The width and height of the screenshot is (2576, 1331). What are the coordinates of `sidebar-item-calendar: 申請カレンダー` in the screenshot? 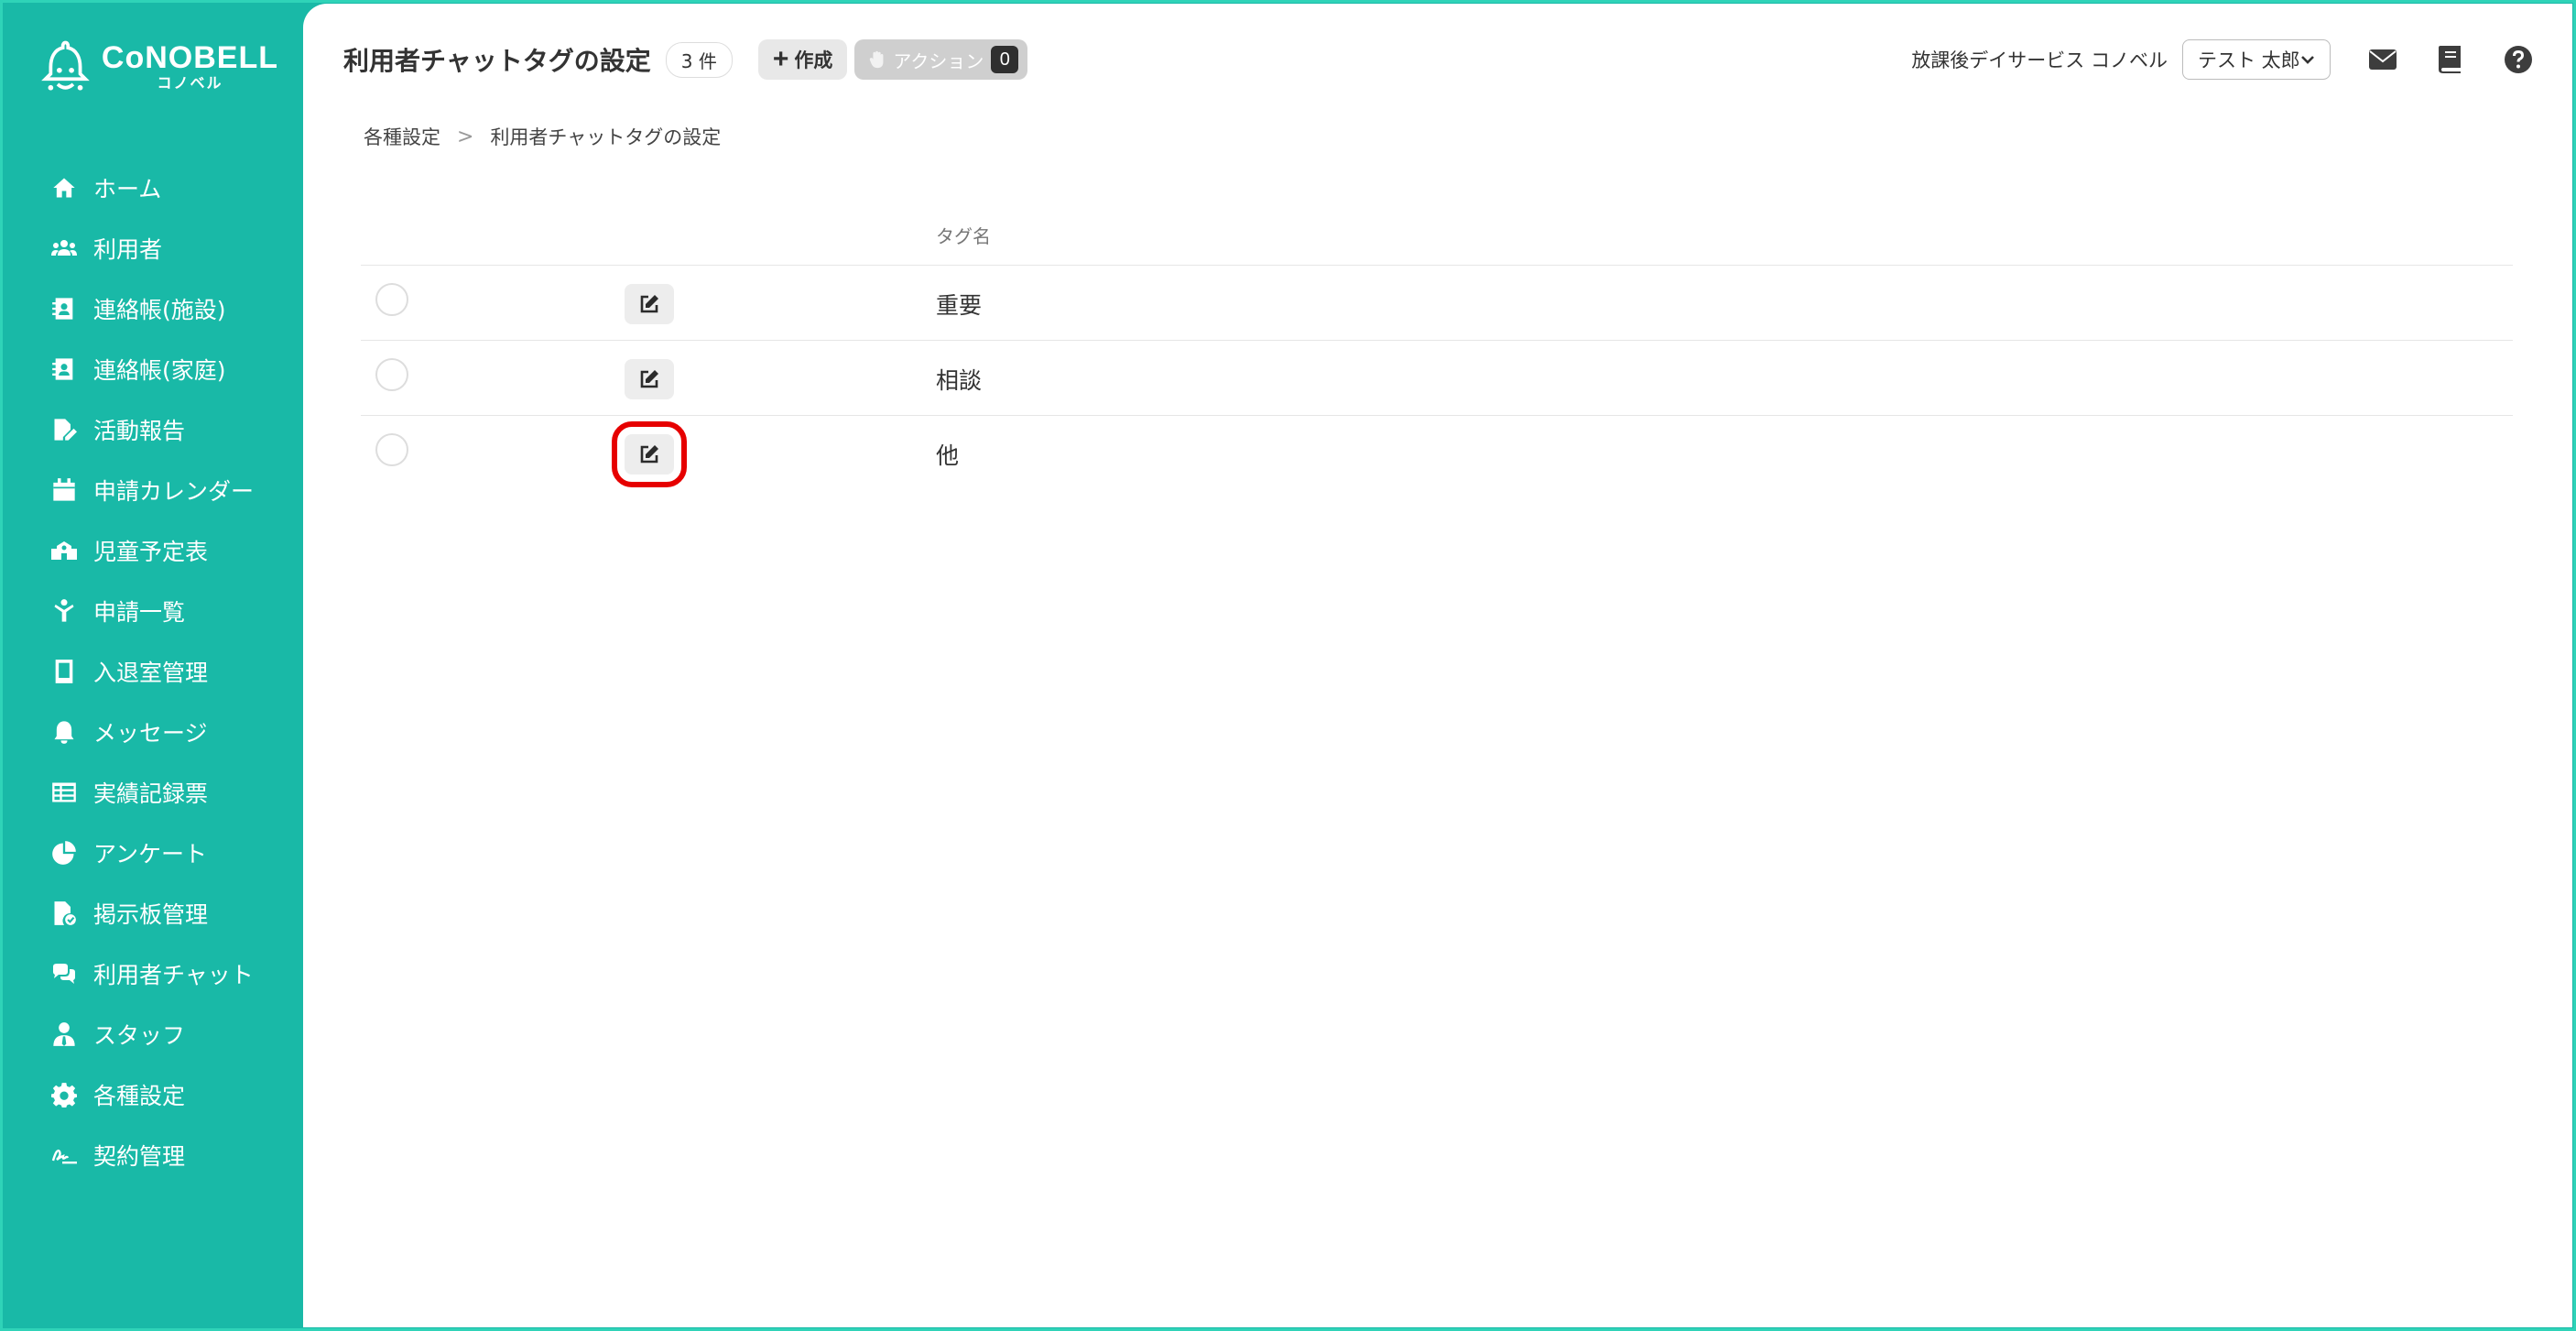 It's located at (152, 490).